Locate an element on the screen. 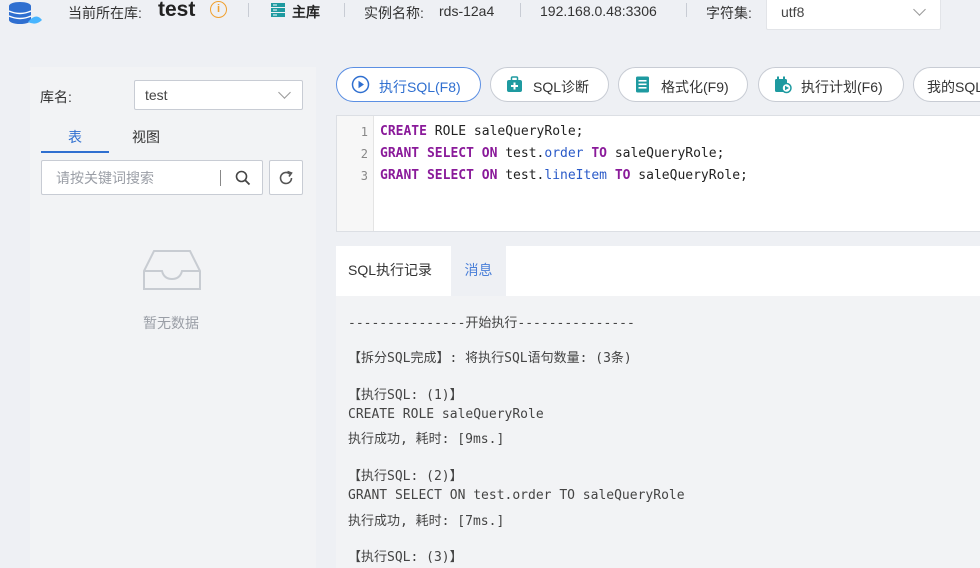 The height and width of the screenshot is (568, 980). tab-messages: 消息 is located at coordinates (478, 271).